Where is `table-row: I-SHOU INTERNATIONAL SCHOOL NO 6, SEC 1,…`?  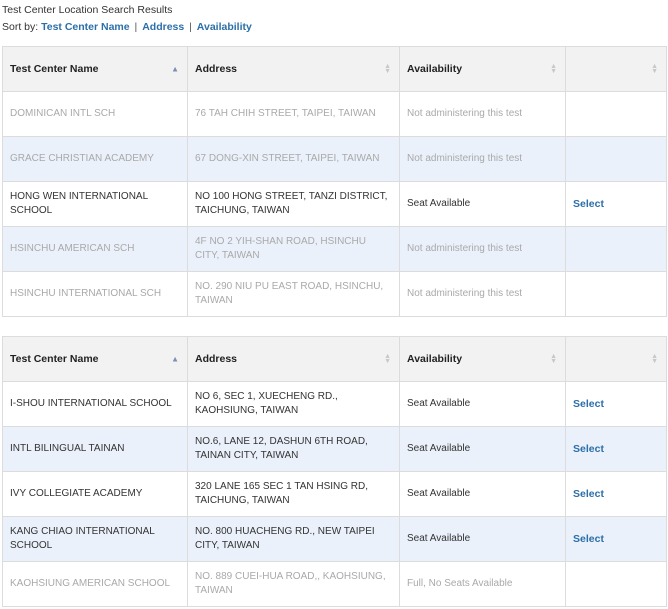 table-row: I-SHOU INTERNATIONAL SCHOOL NO 6, SEC 1,… is located at coordinates (334, 404).